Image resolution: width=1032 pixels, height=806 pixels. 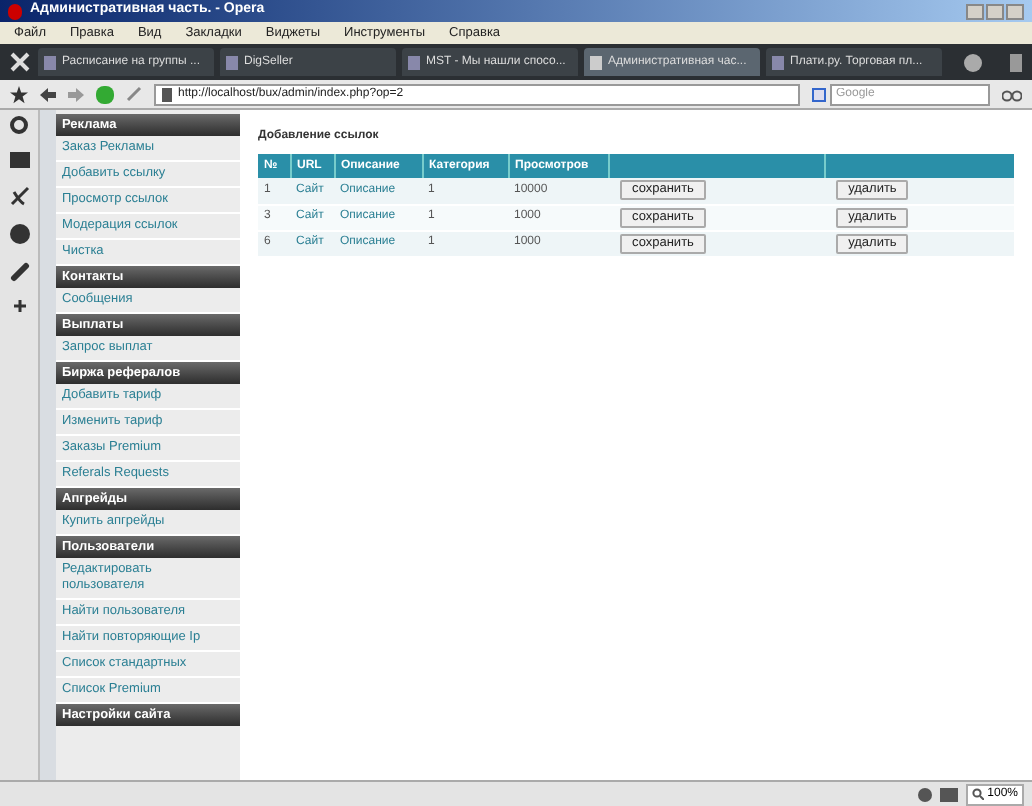 What do you see at coordinates (819, 94) in the screenshot?
I see `search-engine-icon` at bounding box center [819, 94].